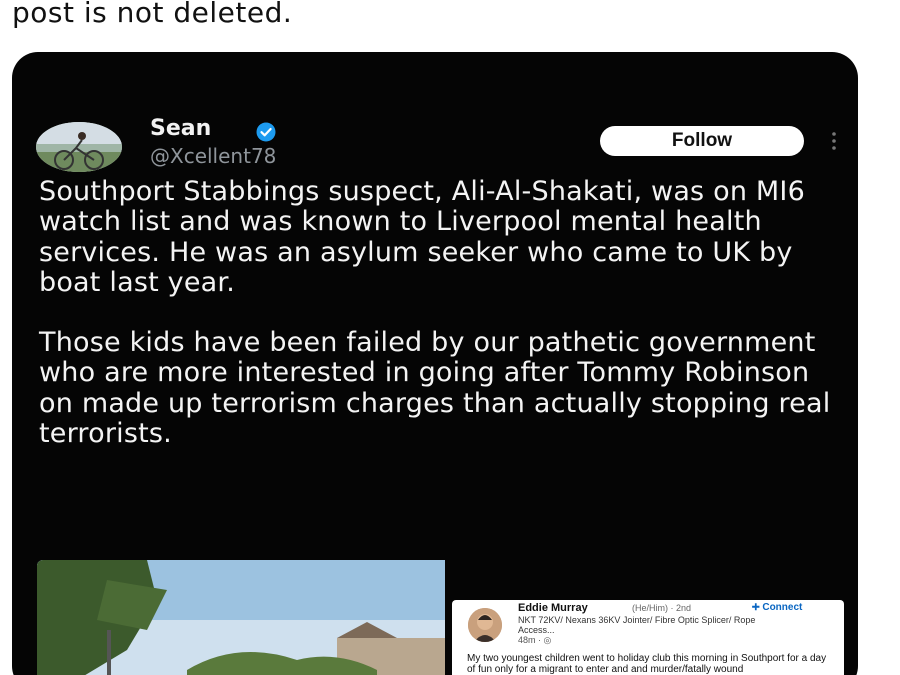 Image resolution: width=900 pixels, height=675 pixels. Describe the element at coordinates (553, 608) in the screenshot. I see `embed-author-name: Eddie Murray` at that location.